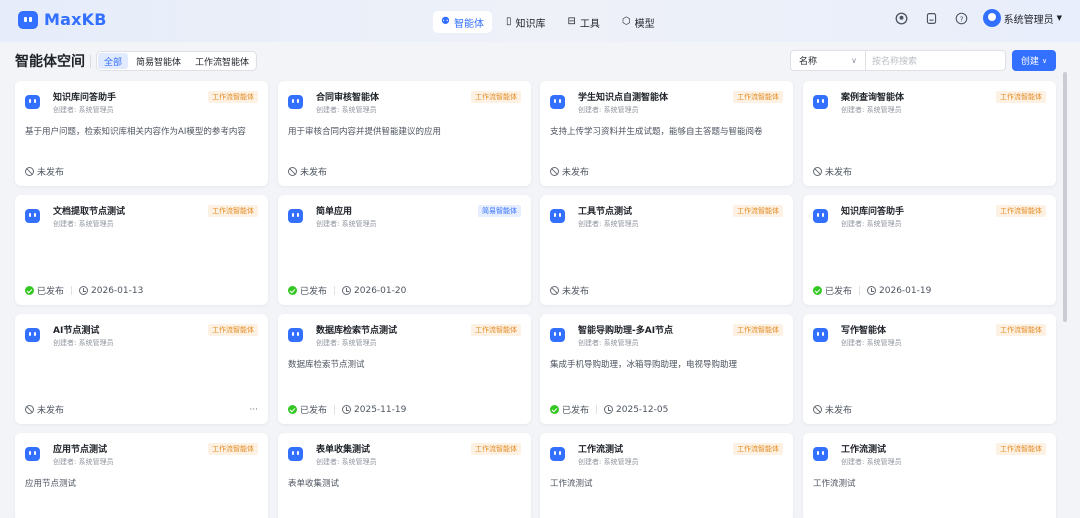  I want to click on agent-card: AI节点测试 创建者: 系统管理员 工作流智能体 未发布 ···, so click(141, 369).